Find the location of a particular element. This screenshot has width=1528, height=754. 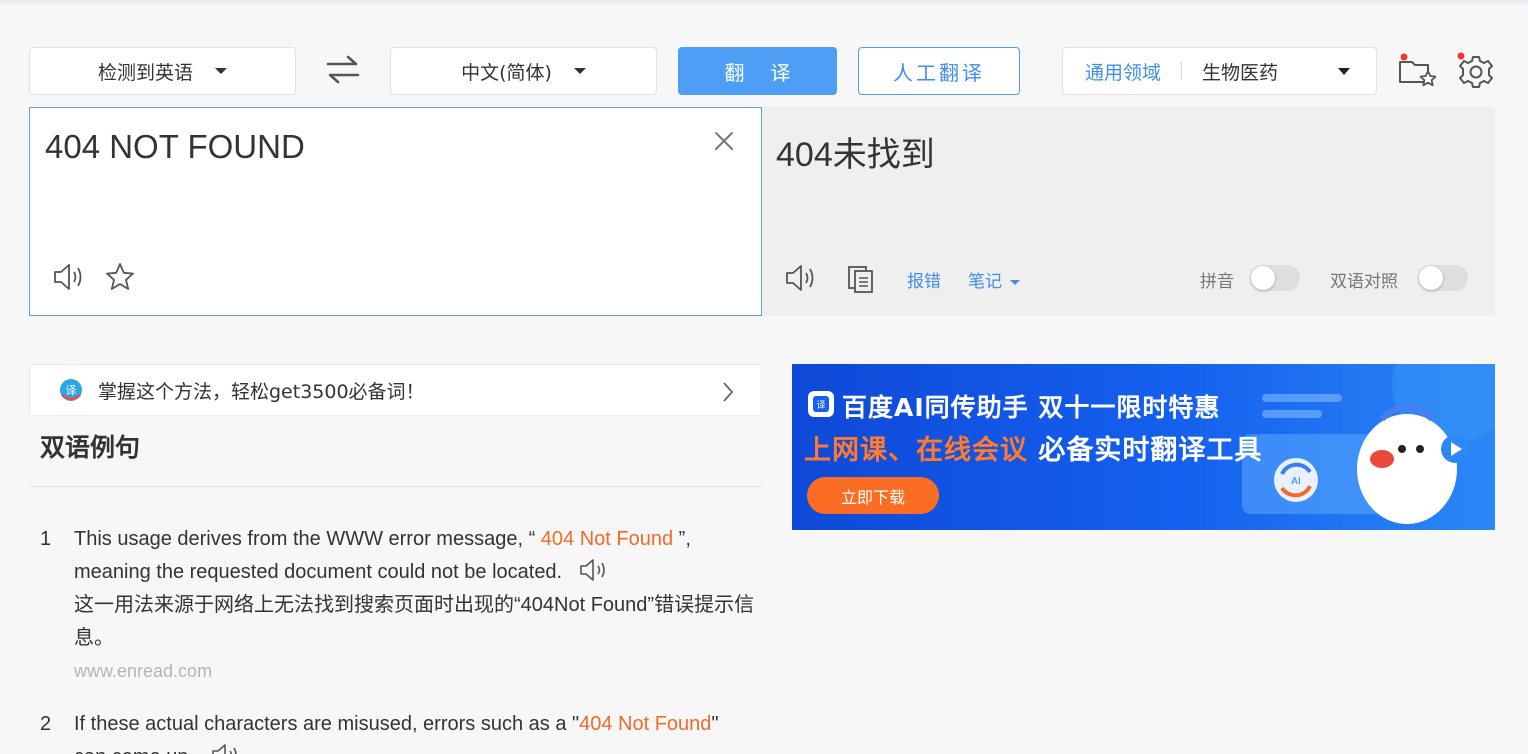

target-language-label: 中文(简体) is located at coordinates (506, 72).